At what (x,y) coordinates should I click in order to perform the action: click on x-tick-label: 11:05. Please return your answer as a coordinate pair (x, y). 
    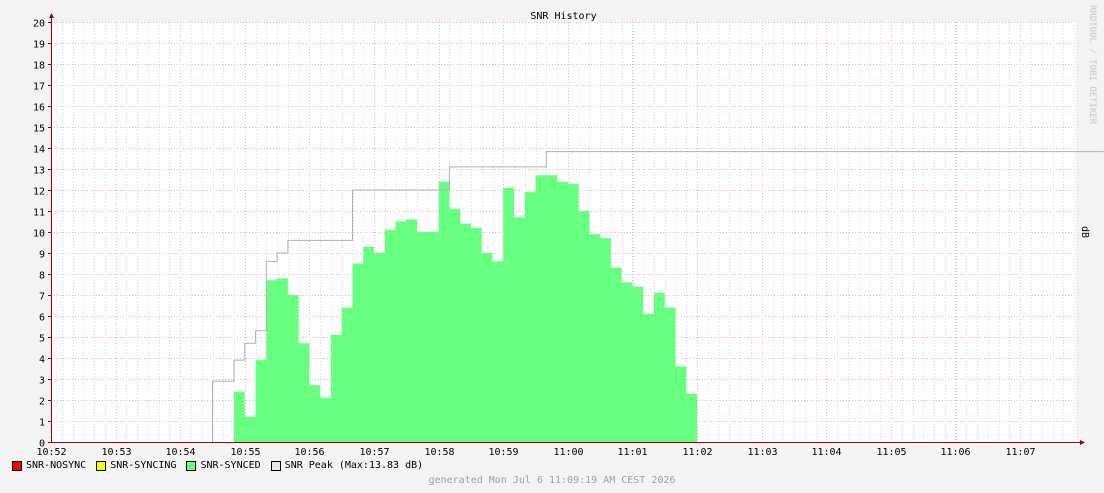
    Looking at the image, I should click on (891, 452).